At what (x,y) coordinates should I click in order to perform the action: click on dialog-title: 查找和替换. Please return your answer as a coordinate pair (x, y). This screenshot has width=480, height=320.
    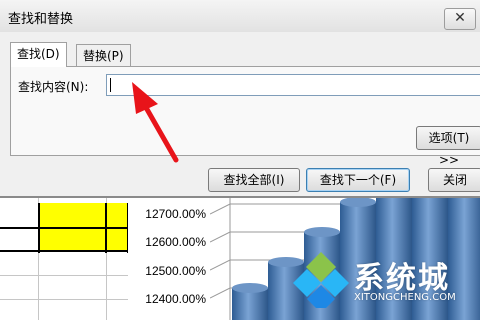
    Looking at the image, I should click on (41, 19).